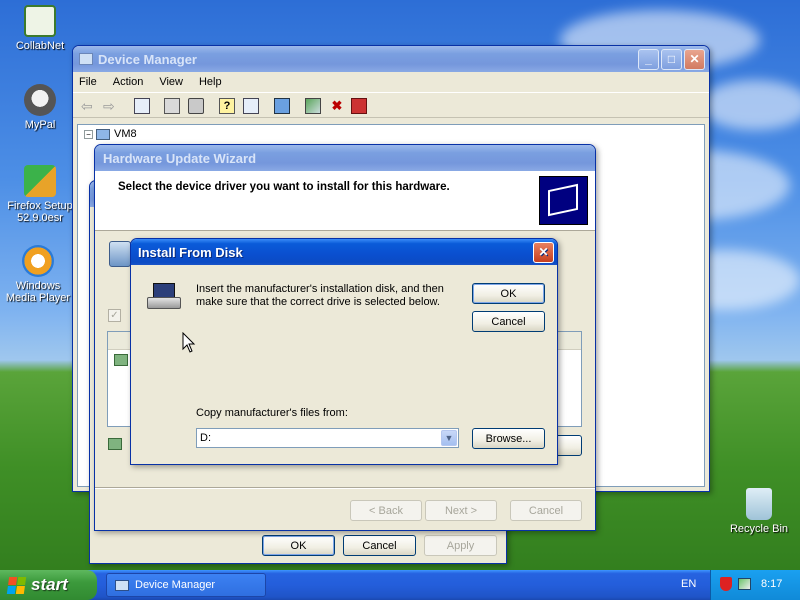  I want to click on desktop-icon-mypal: MyPal, so click(40, 107).